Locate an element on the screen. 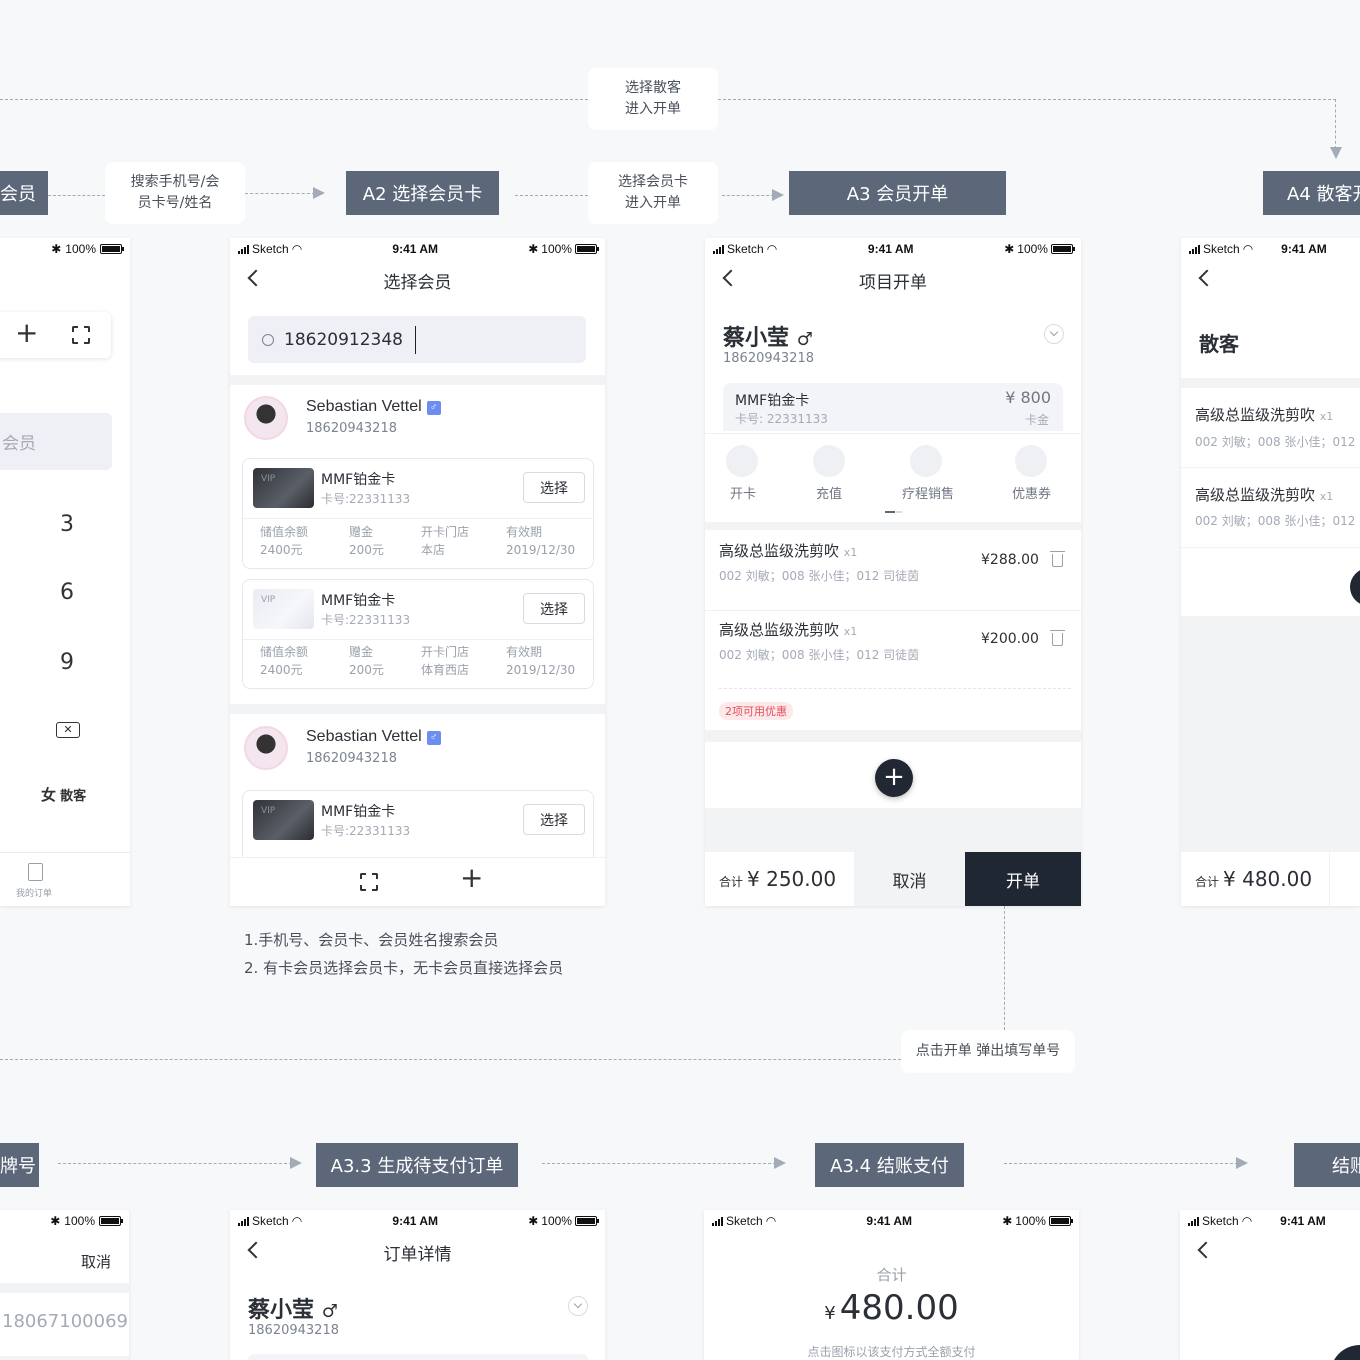  stage-a2: A2 选择会员卡 is located at coordinates (422, 193).